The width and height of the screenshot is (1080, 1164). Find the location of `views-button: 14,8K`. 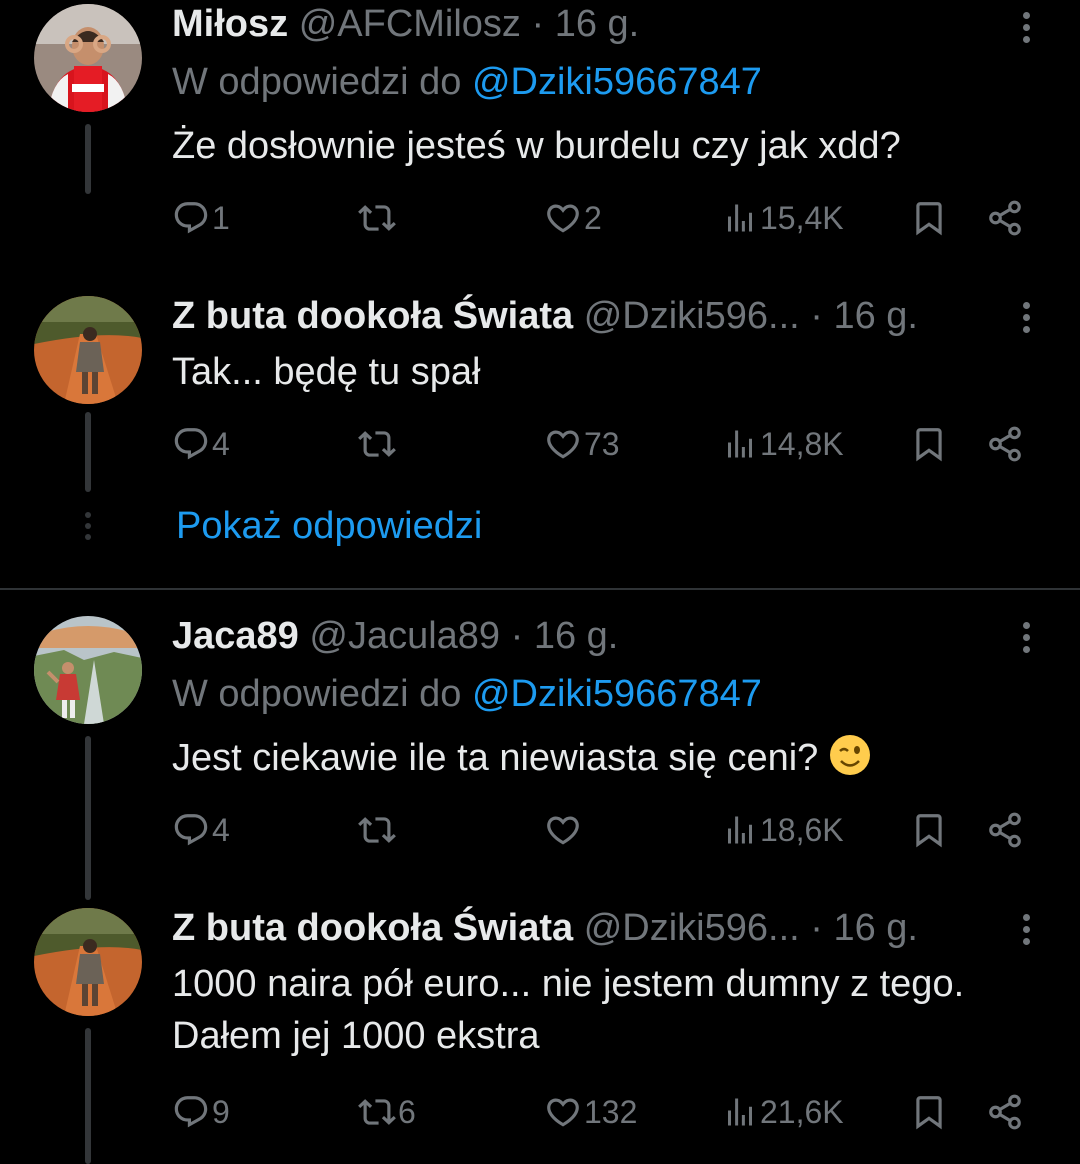

views-button: 14,8K is located at coordinates (783, 444).